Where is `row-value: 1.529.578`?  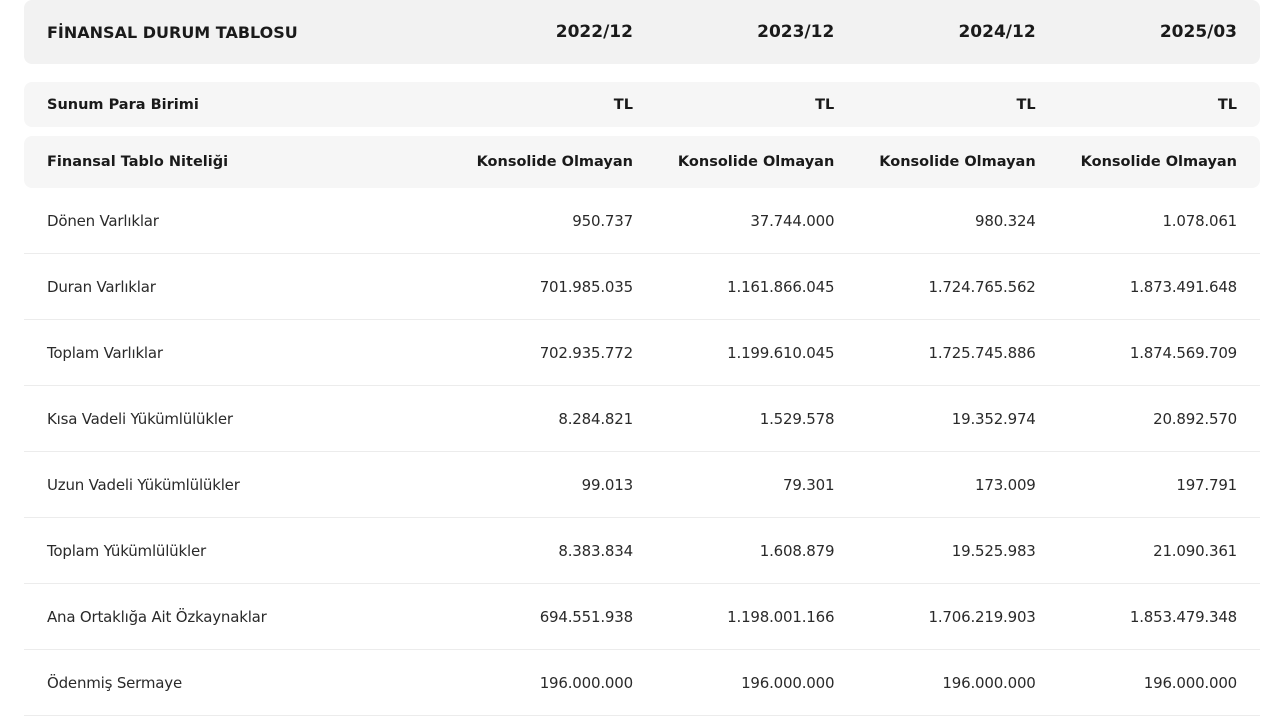 row-value: 1.529.578 is located at coordinates (797, 418).